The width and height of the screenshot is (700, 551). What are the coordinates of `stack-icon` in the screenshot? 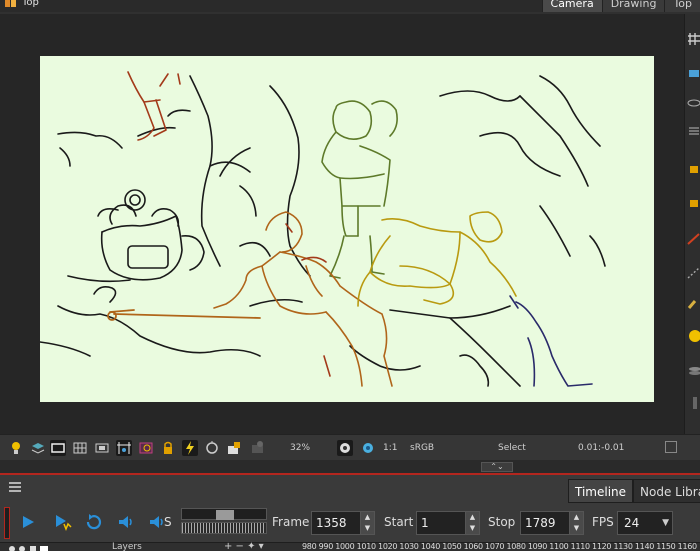 It's located at (693, 371).